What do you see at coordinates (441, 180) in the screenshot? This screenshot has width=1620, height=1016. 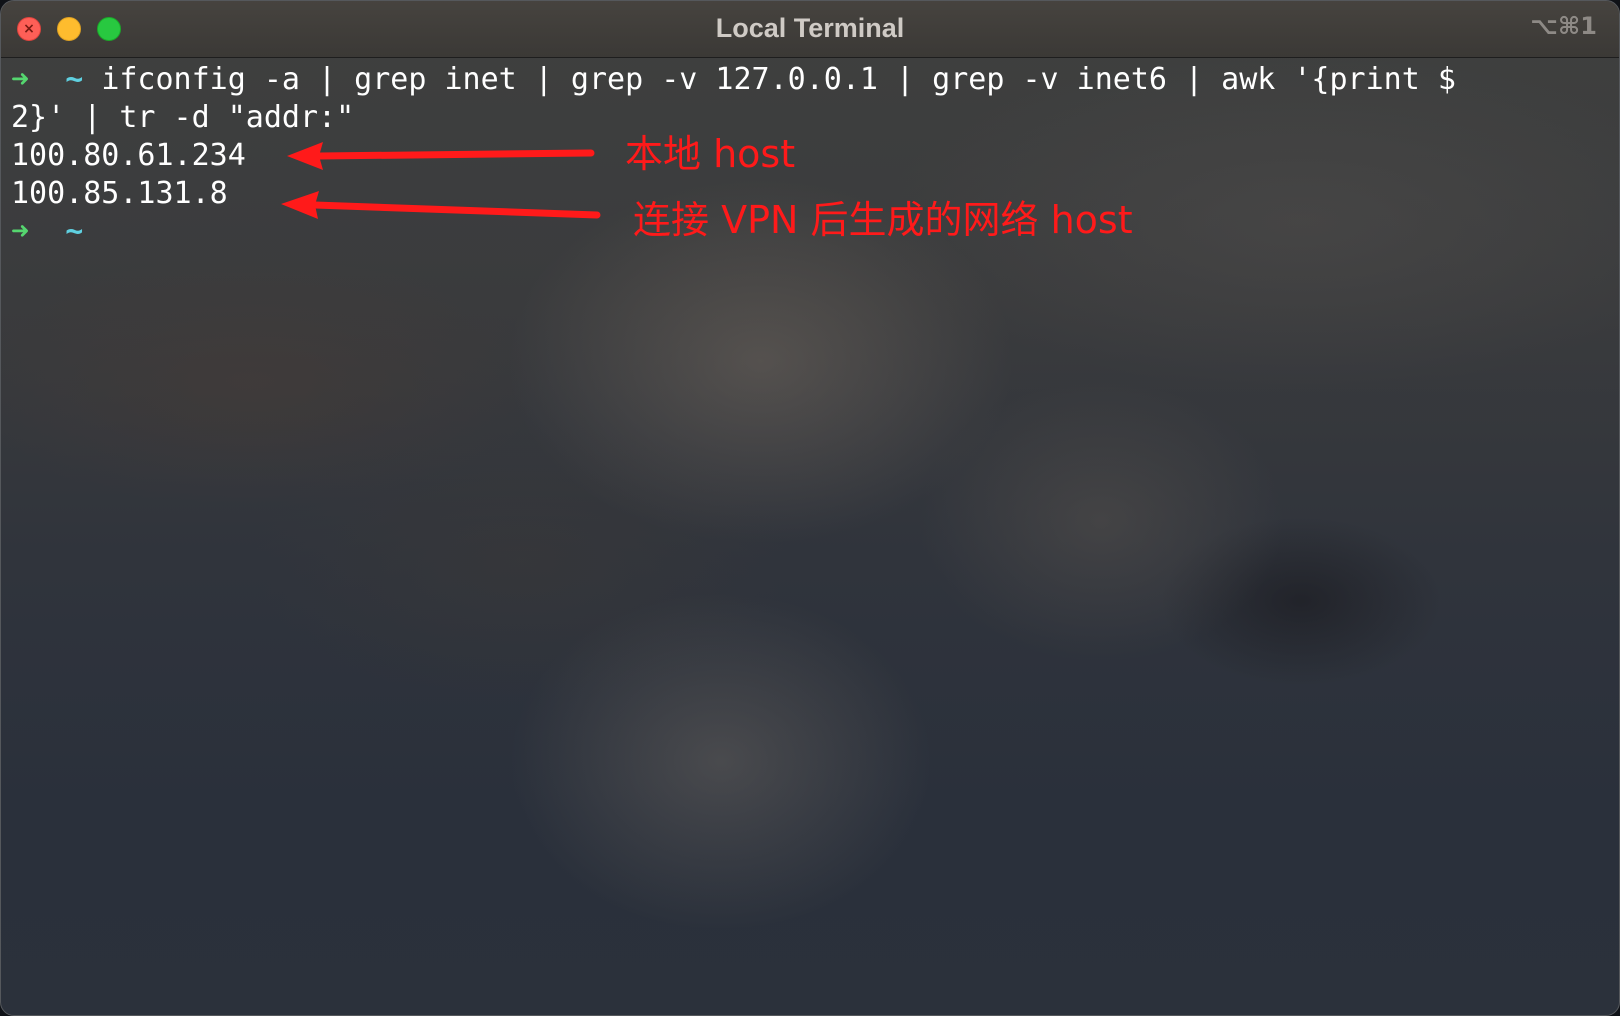 I see `annotation-arrows` at bounding box center [441, 180].